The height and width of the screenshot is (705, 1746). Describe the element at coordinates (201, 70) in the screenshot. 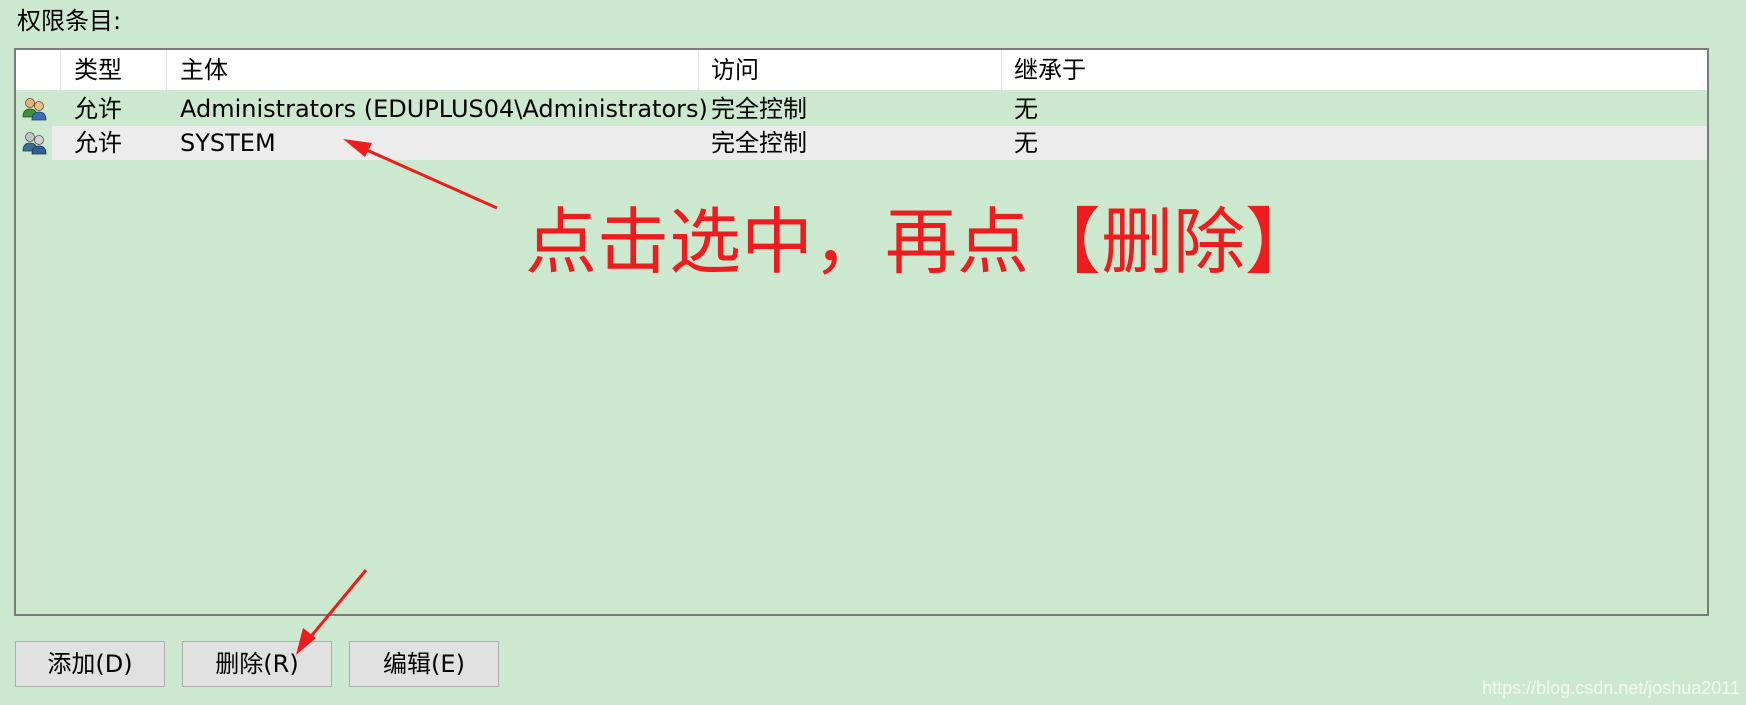

I see `column-header-principal: 主体` at that location.